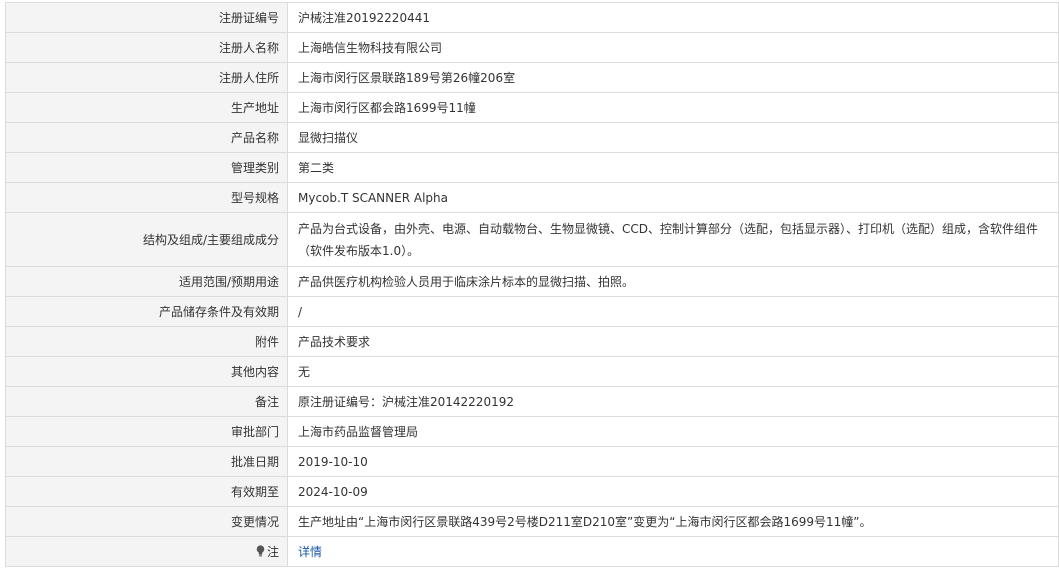 Image resolution: width=1059 pixels, height=582 pixels. I want to click on row-label: 适用范围/预期用途, so click(146, 281).